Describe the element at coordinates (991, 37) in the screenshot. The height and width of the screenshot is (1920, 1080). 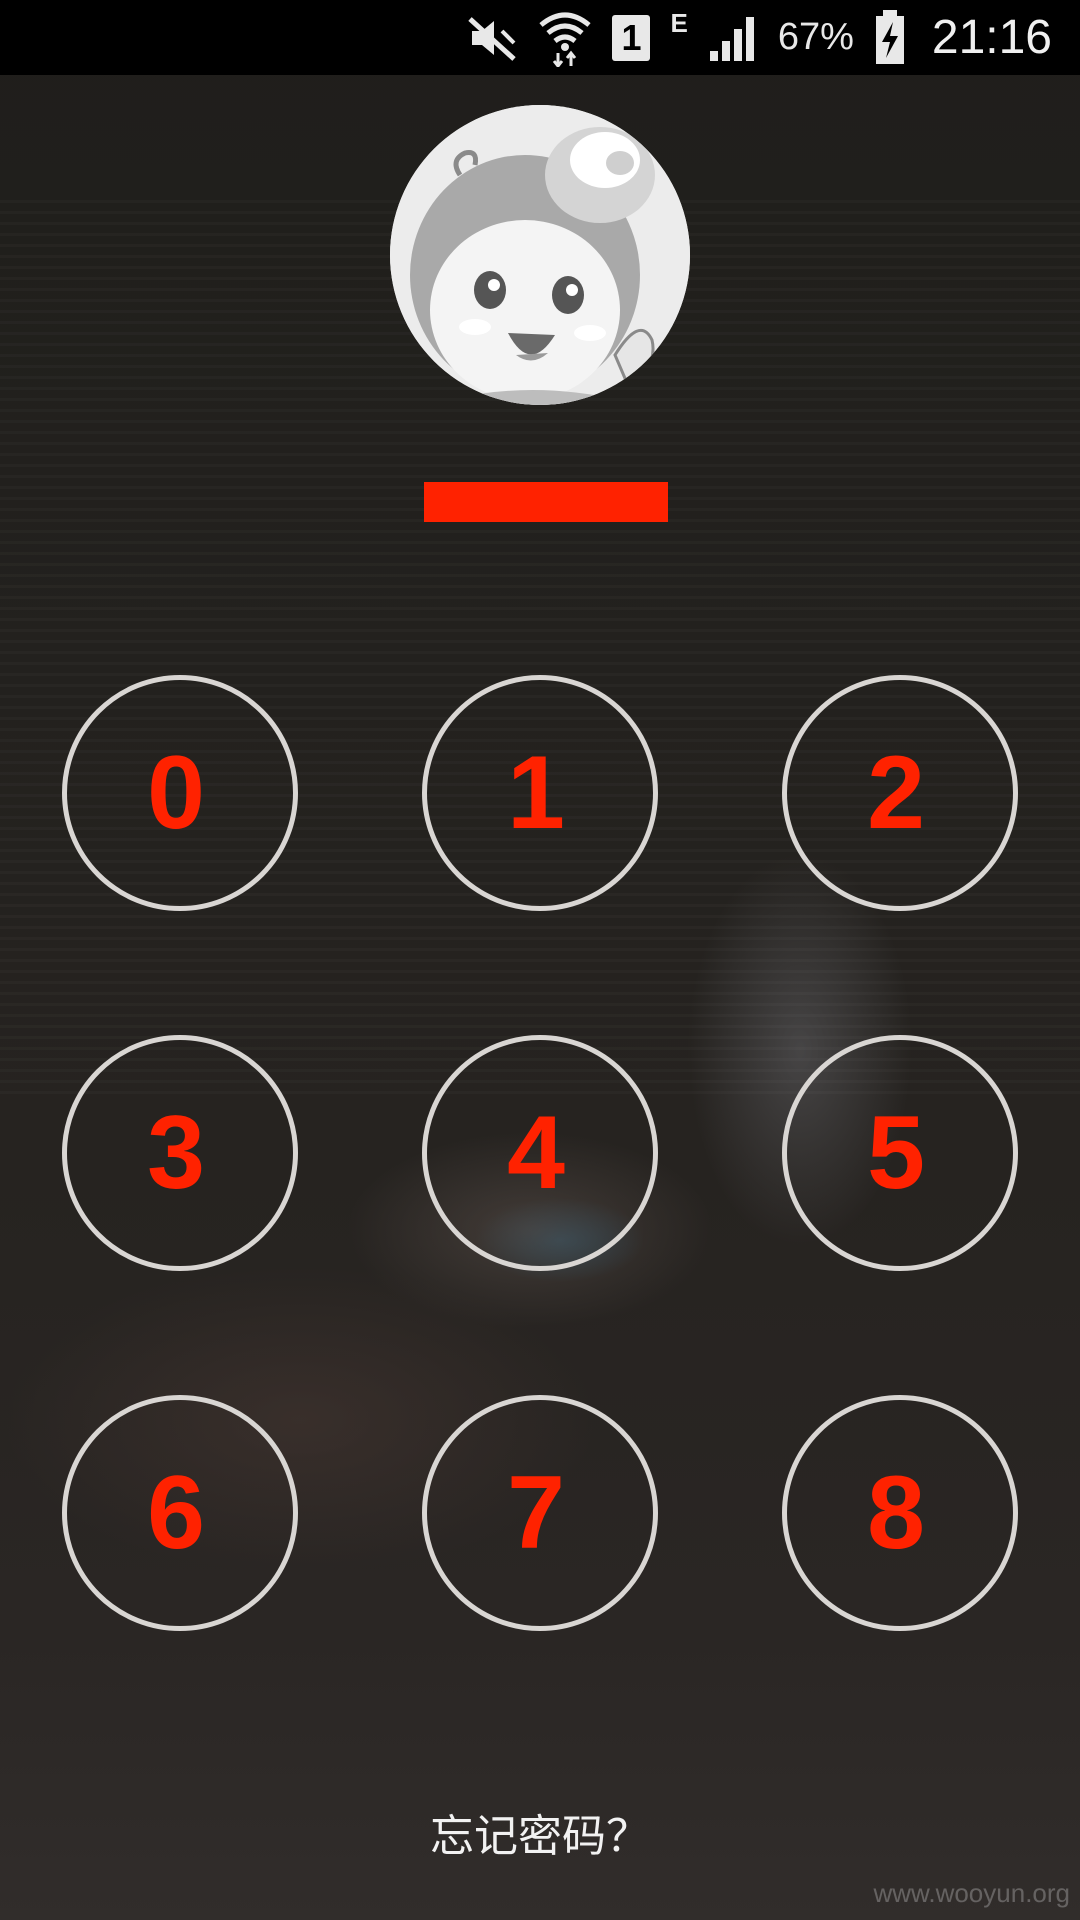
I see `clock: 21:16` at that location.